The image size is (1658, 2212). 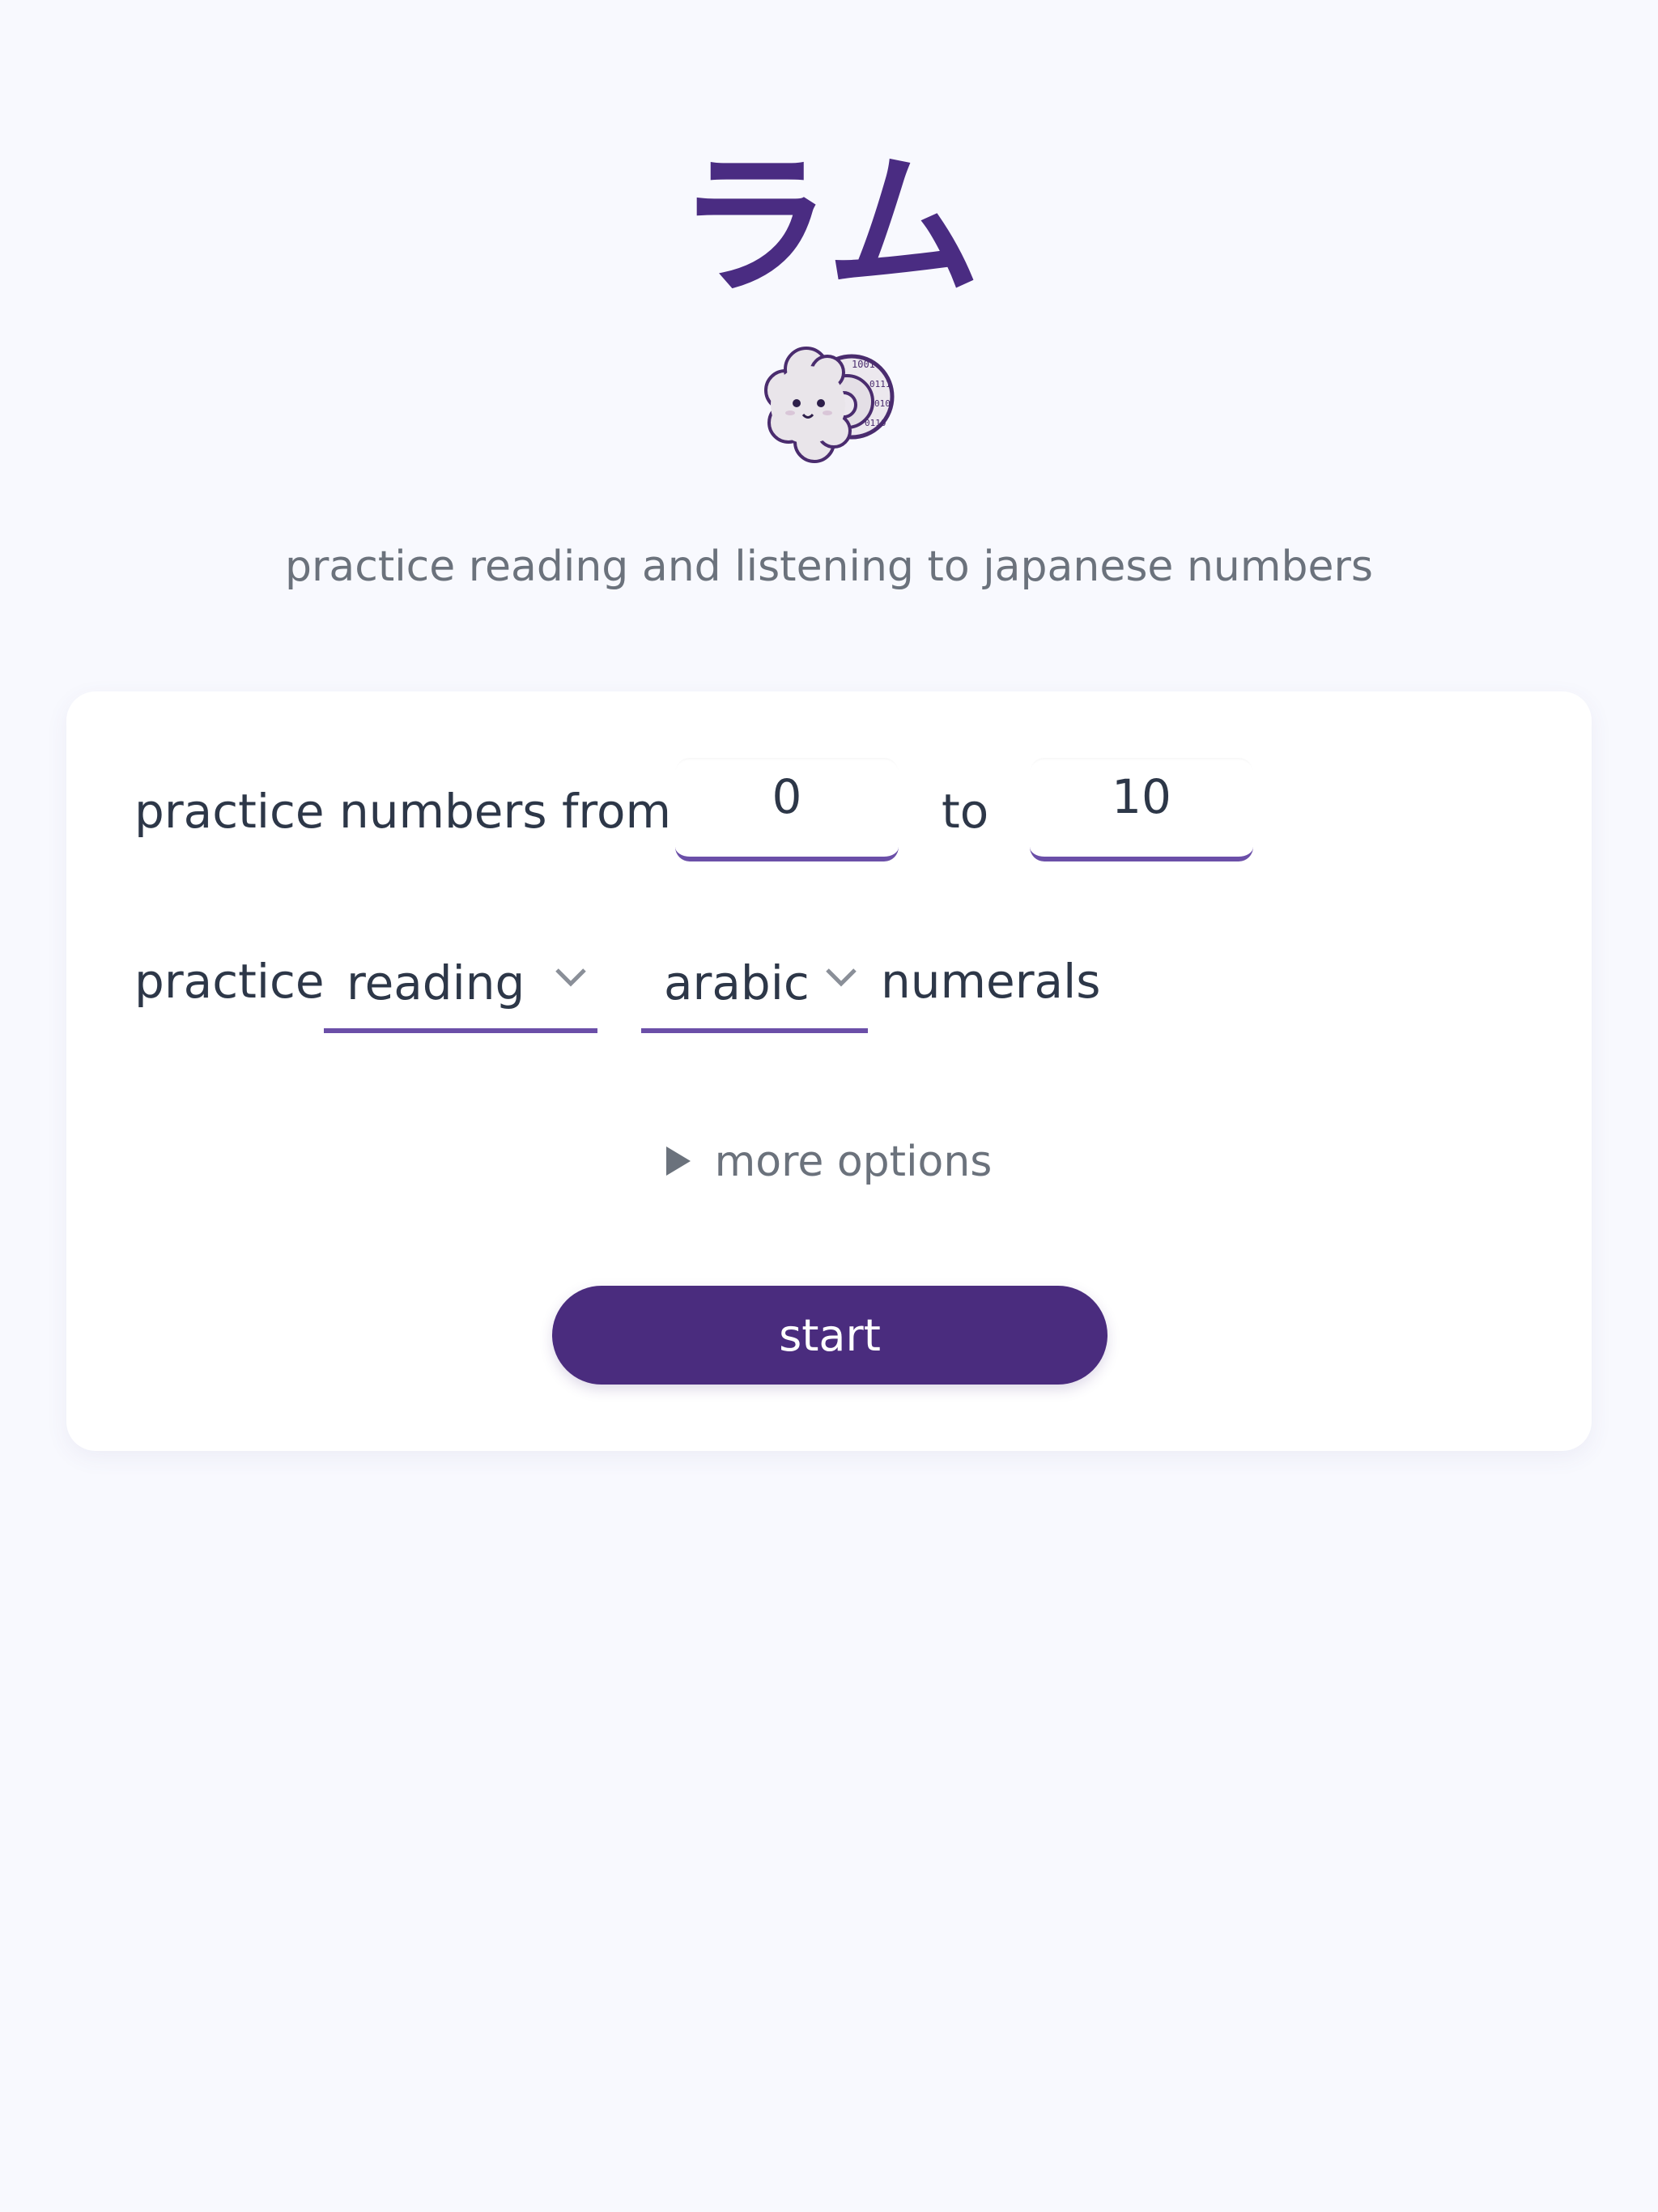 I want to click on svg-text: 0110, so click(x=875, y=423).